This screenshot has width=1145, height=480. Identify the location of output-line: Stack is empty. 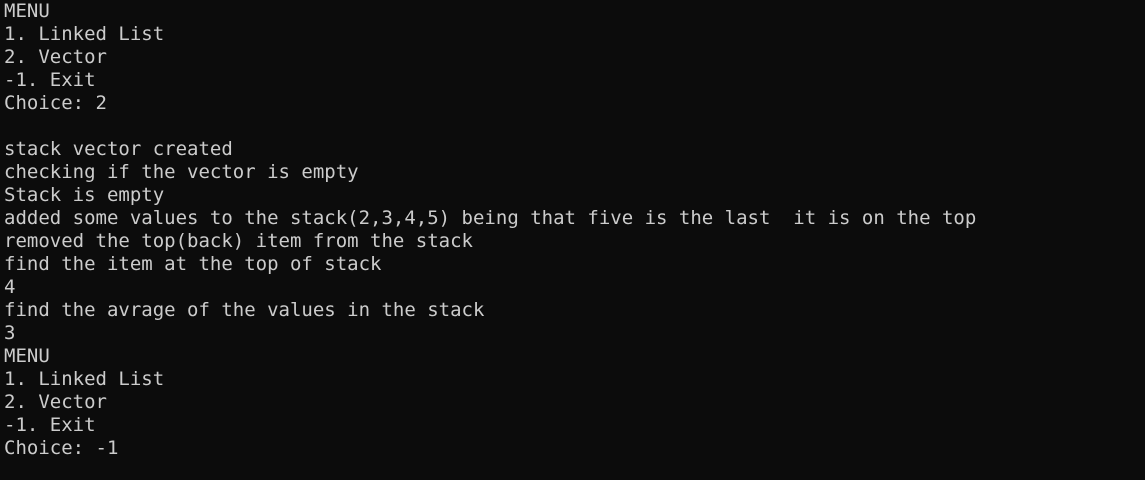
(84, 195).